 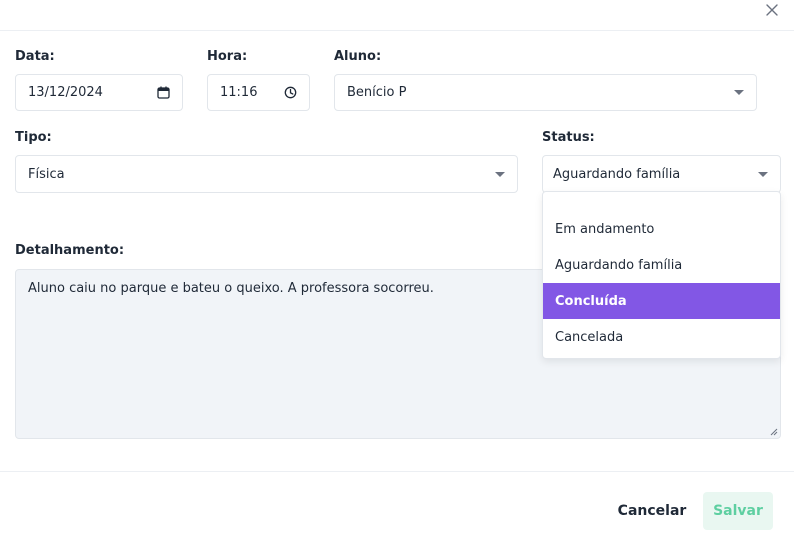 What do you see at coordinates (33, 137) in the screenshot?
I see `type-label: Tipo:` at bounding box center [33, 137].